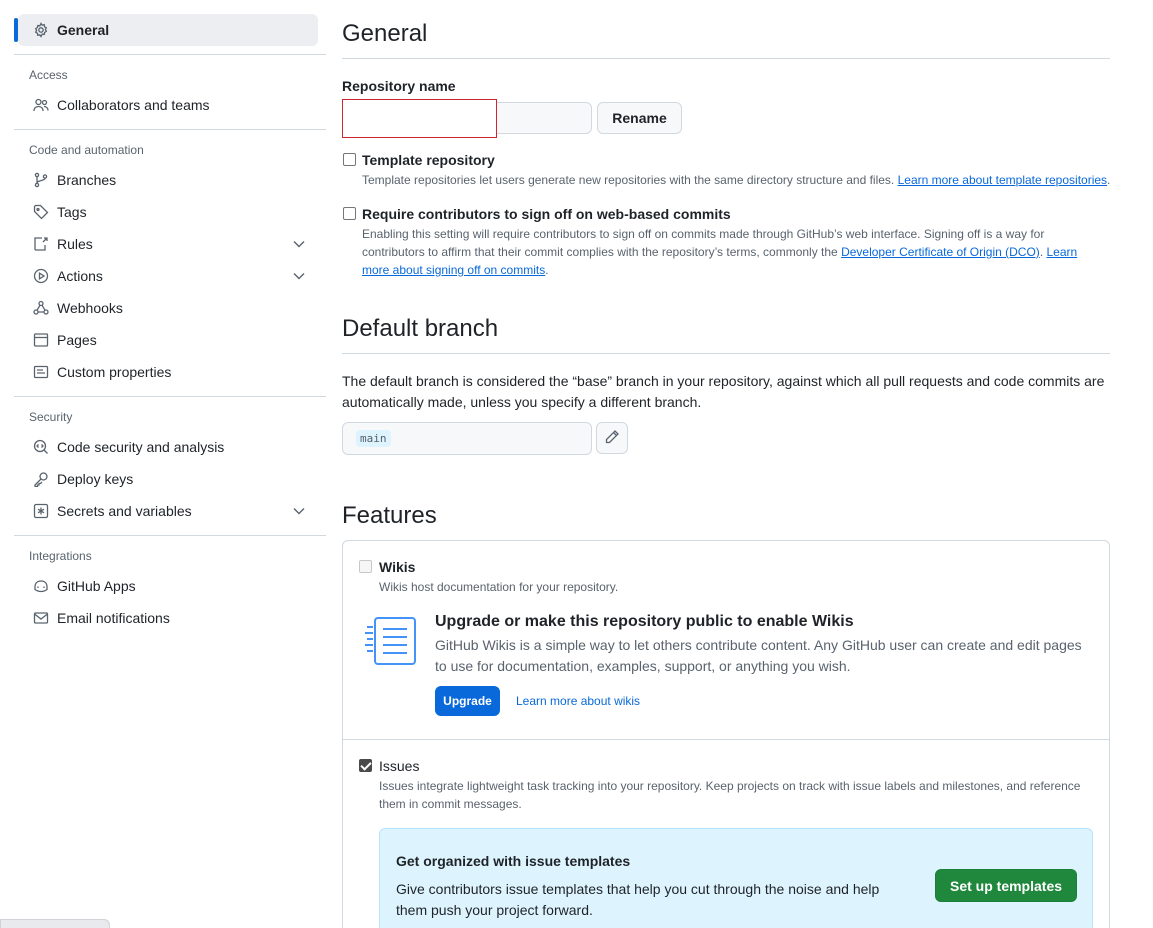  Describe the element at coordinates (467, 438) in the screenshot. I see `default-branch-field: main` at that location.